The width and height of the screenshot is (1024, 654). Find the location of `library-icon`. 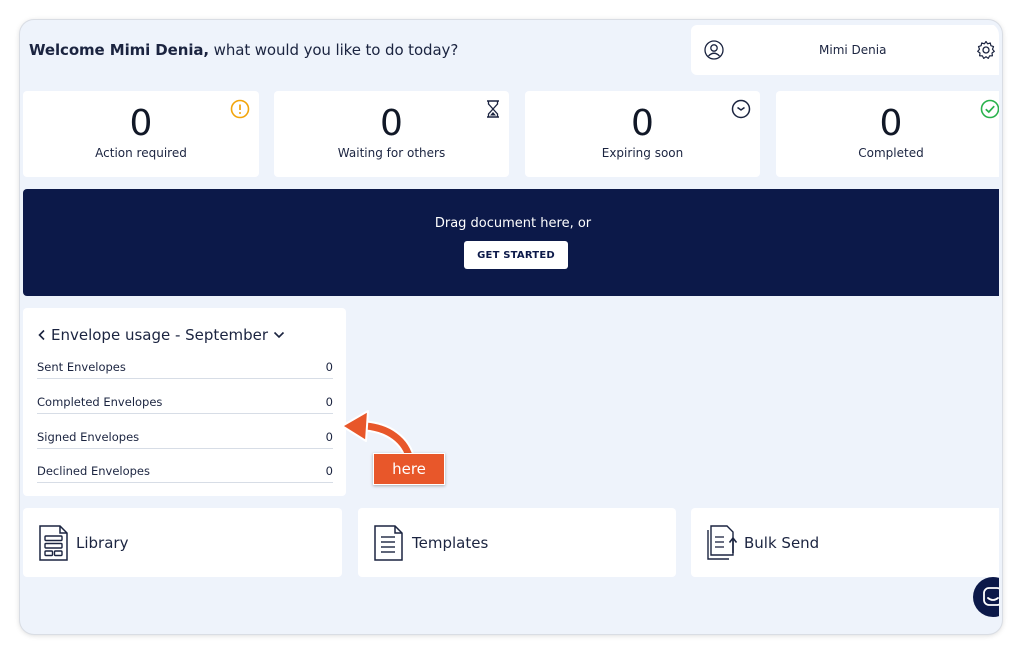

library-icon is located at coordinates (53, 543).